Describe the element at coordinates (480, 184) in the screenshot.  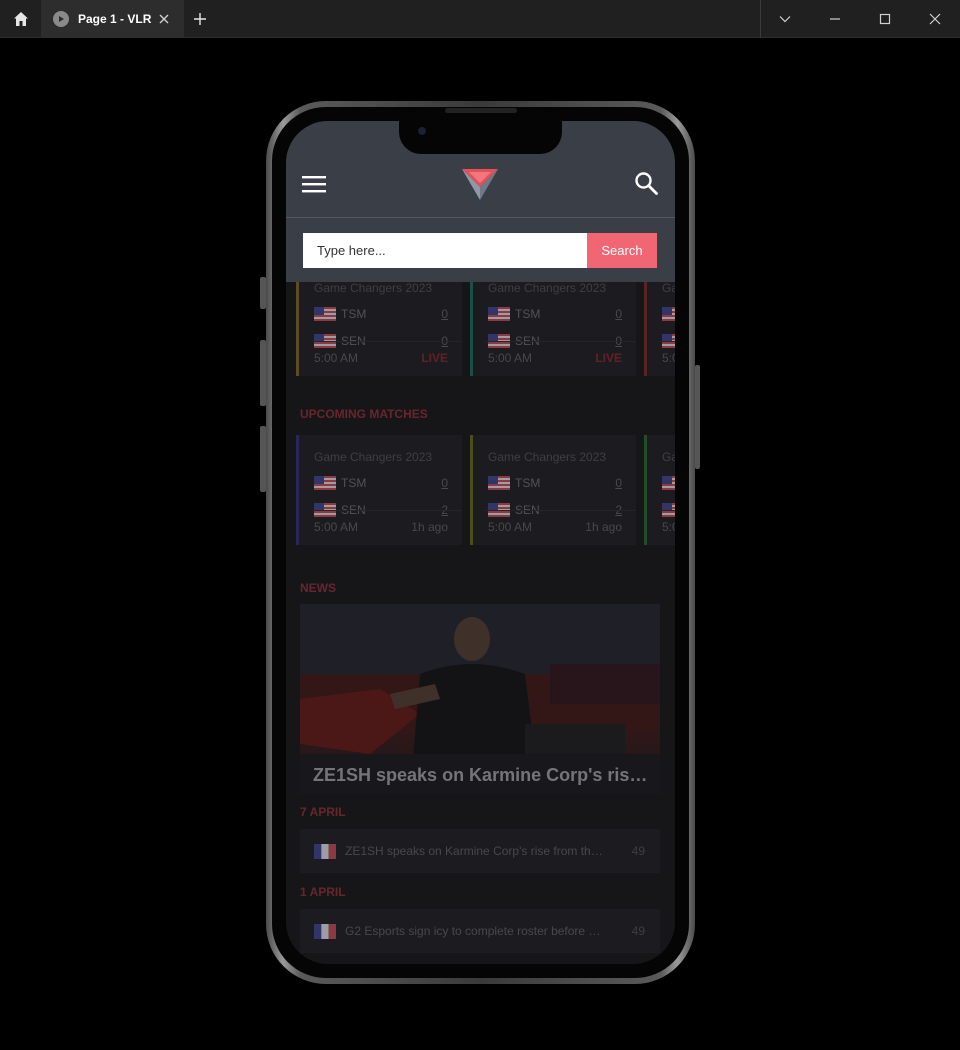
I see `vlr-logo-icon` at that location.